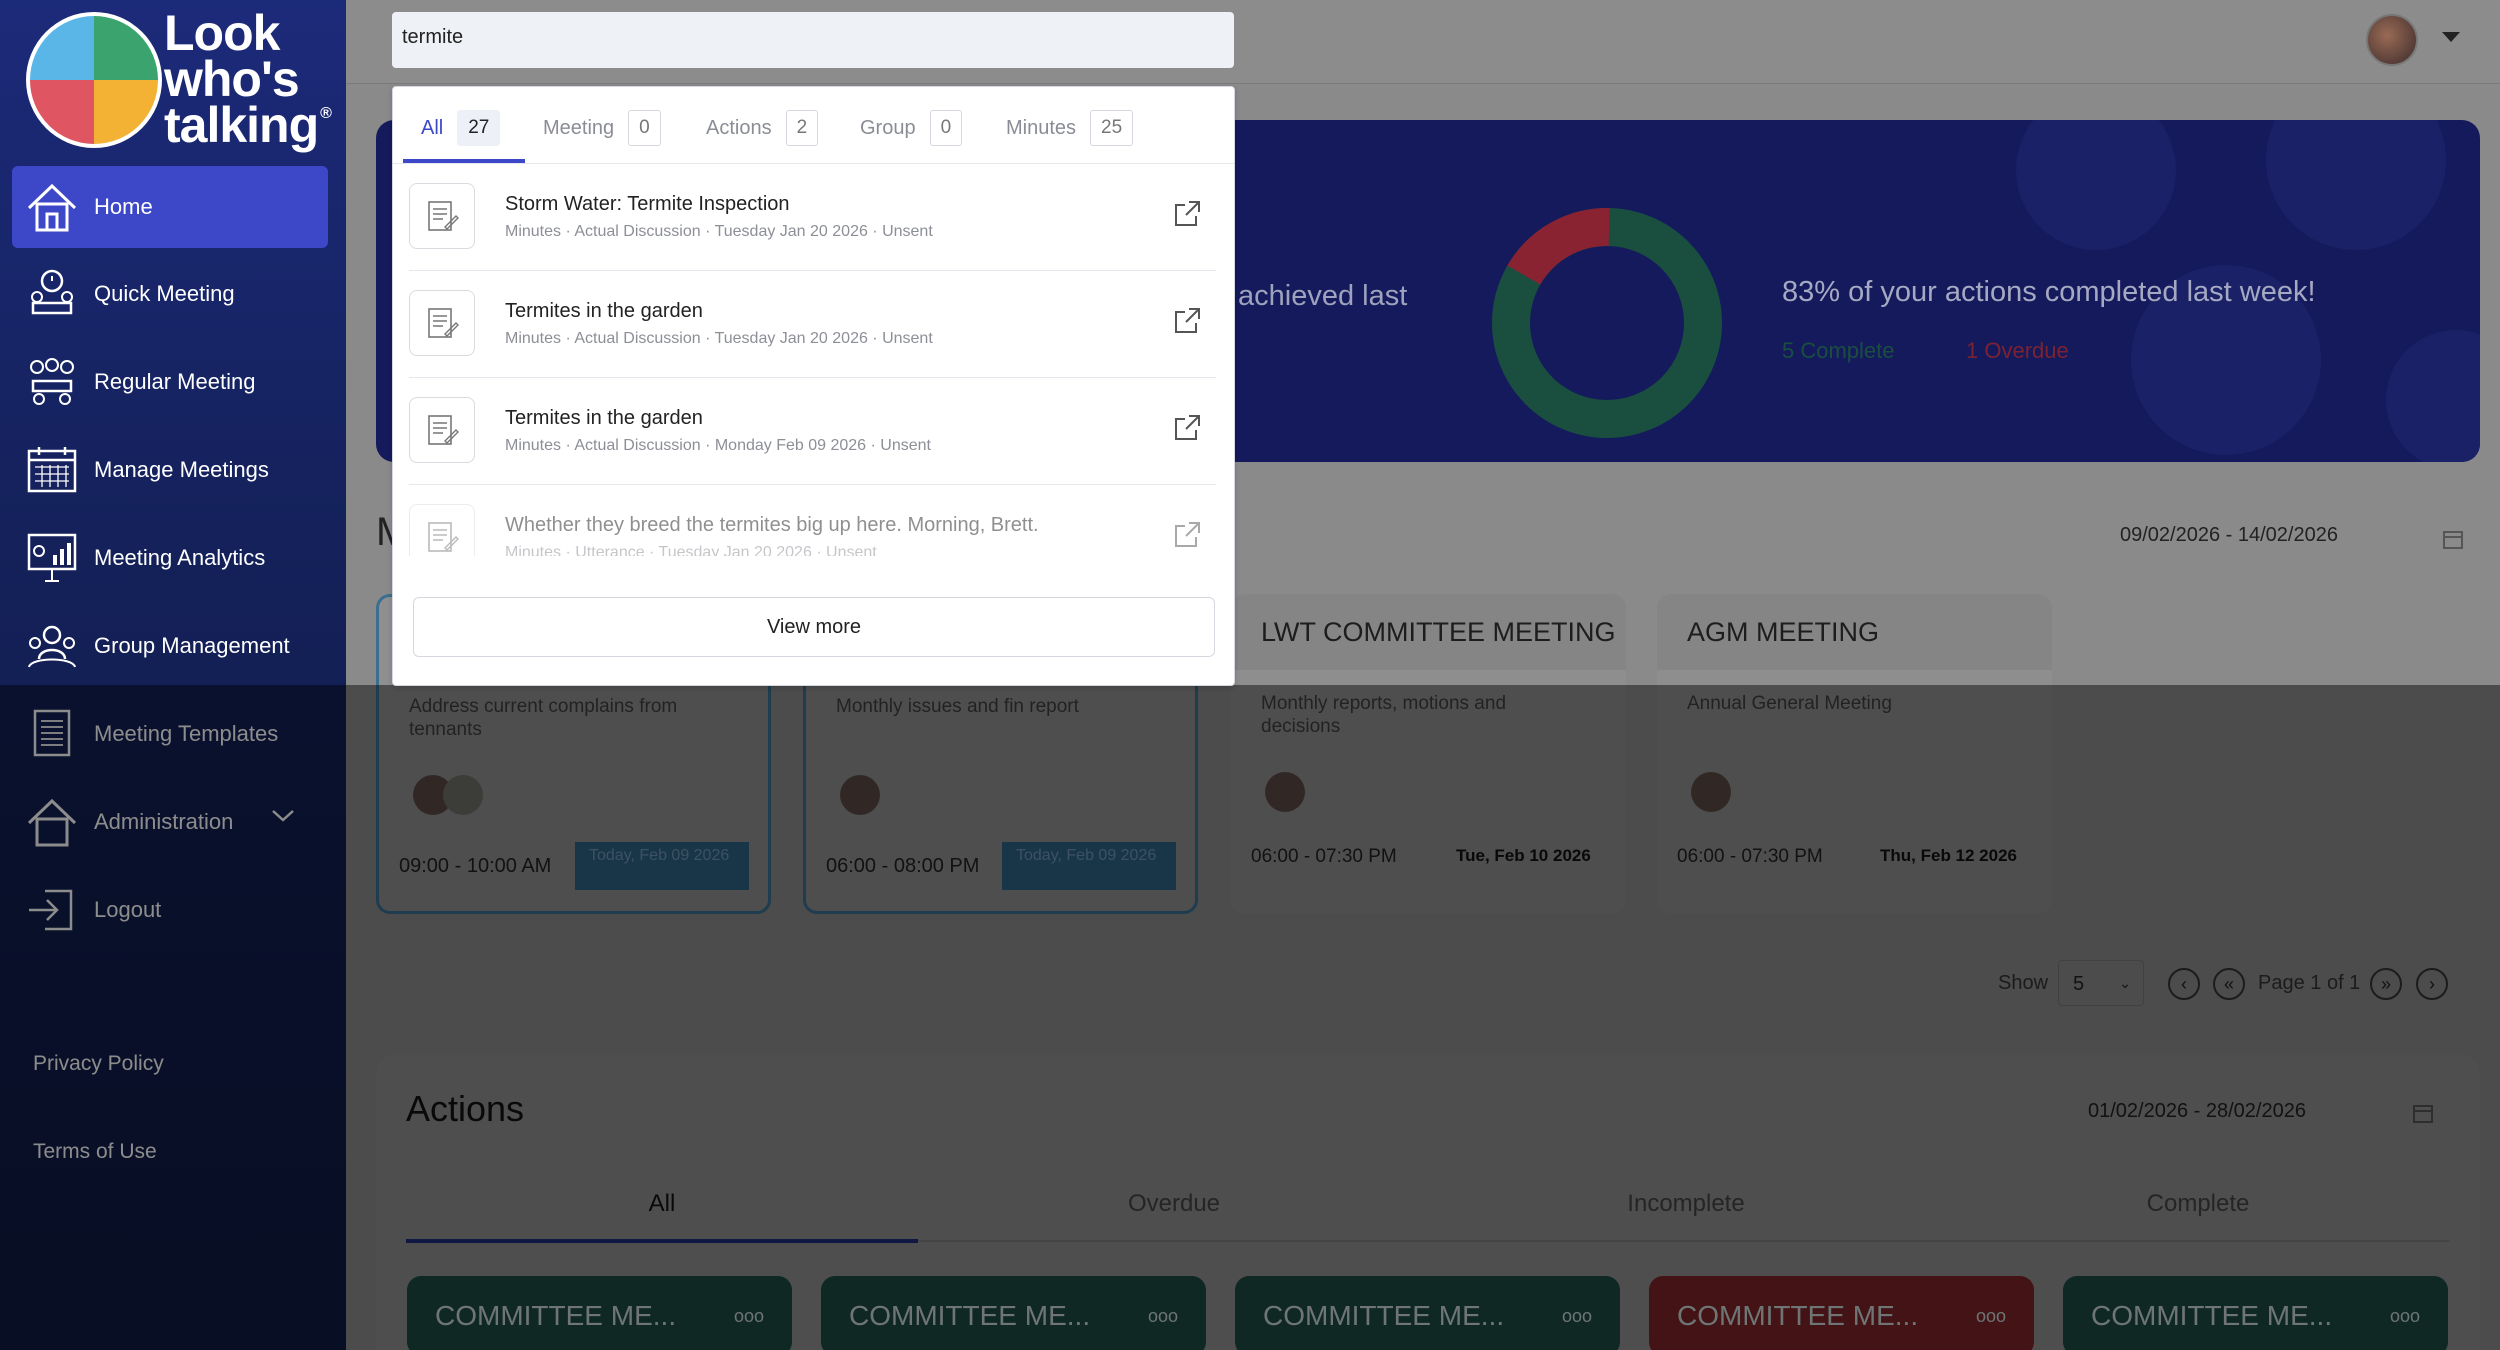  I want to click on sidebar-item-label: Group Management, so click(192, 645).